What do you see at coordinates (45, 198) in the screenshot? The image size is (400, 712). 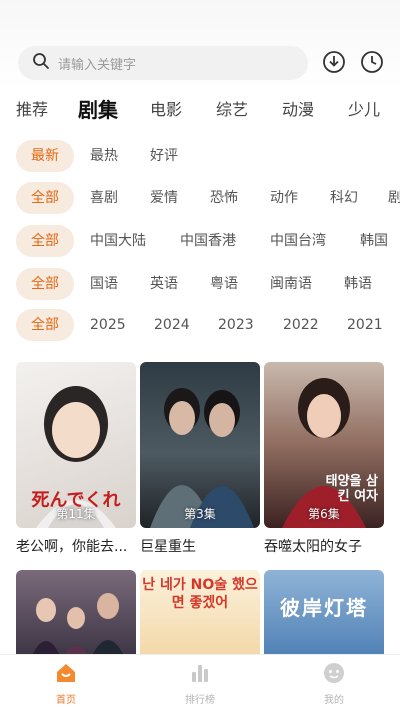 I see `filter-genre-all: 全部` at bounding box center [45, 198].